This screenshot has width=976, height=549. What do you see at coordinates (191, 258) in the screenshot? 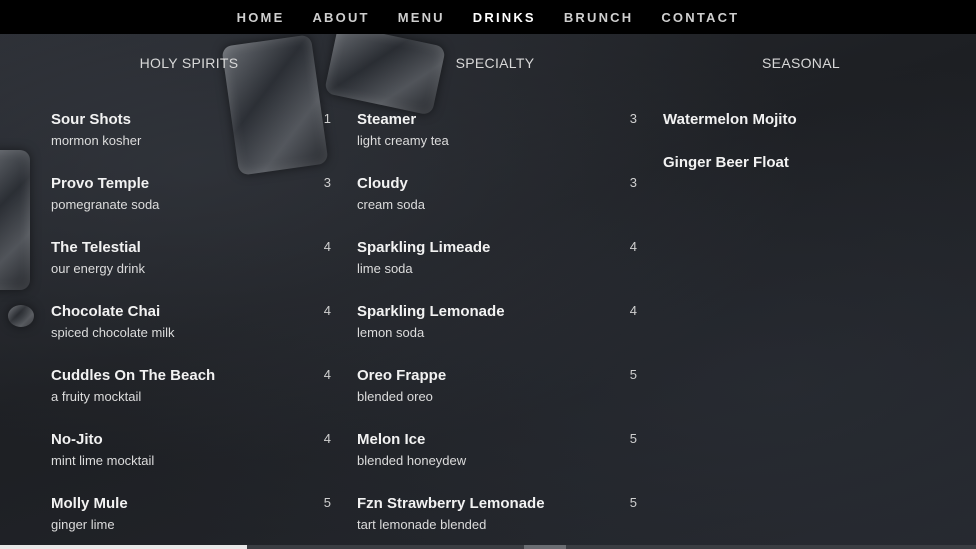
I see `menu-item: The Telestial our energy drink 4` at bounding box center [191, 258].